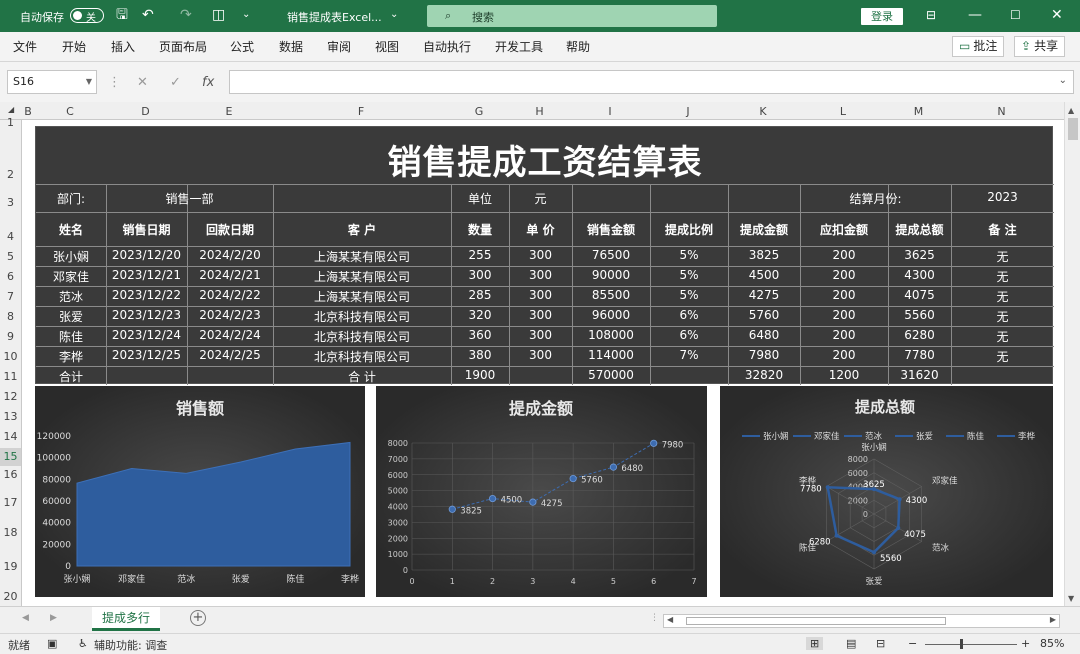  I want to click on table-header-cell: 提成比例, so click(689, 229).